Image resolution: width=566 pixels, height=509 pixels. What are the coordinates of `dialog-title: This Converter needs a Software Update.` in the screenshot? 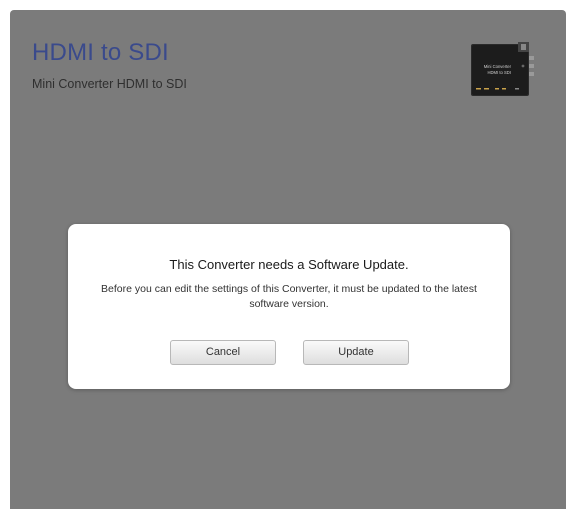 It's located at (289, 264).